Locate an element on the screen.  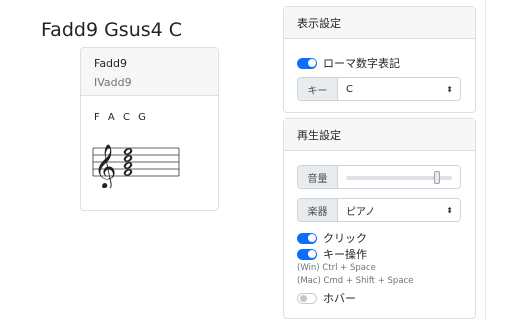
chord-card-header: Fadd9 IVadd9 is located at coordinates (149, 72).